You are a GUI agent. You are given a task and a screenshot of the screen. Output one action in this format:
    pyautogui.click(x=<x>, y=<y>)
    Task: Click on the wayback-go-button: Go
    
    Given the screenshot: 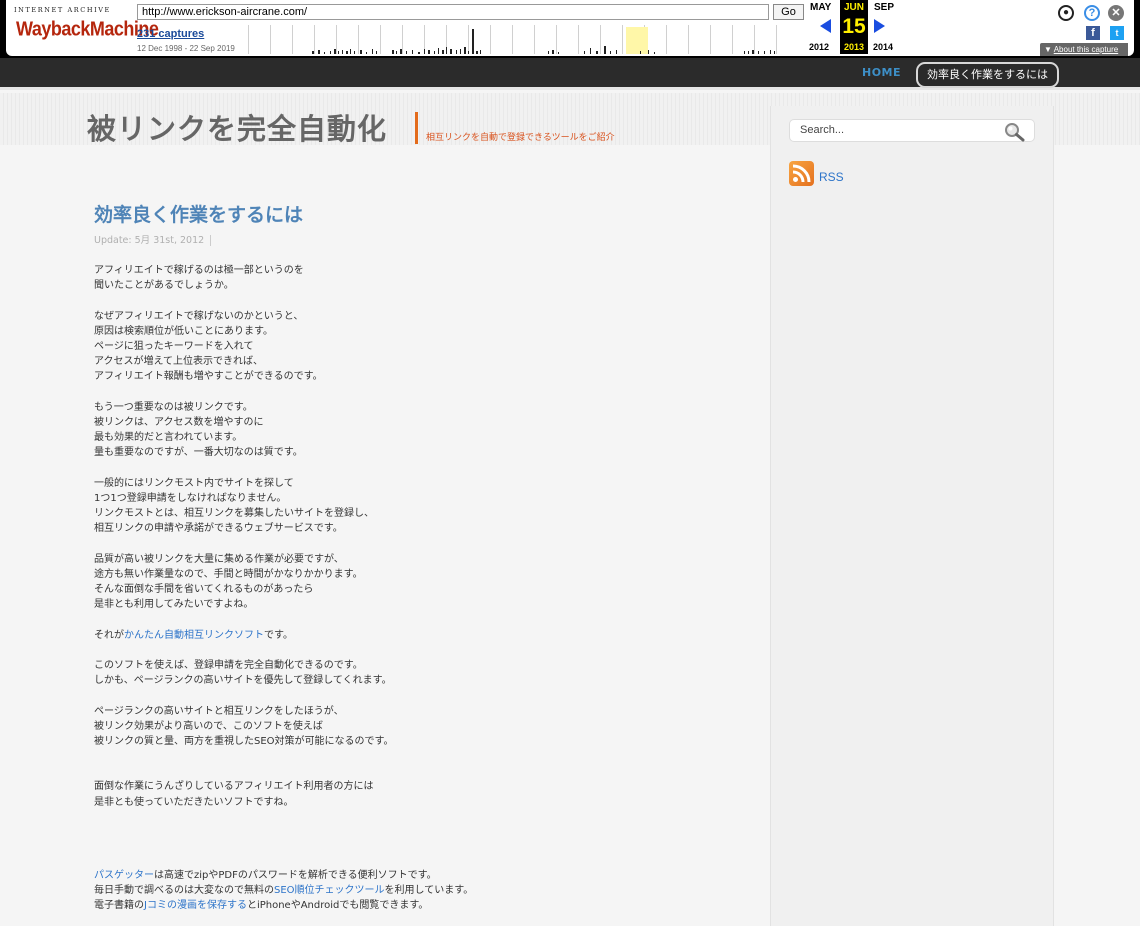 What is the action you would take?
    pyautogui.click(x=788, y=12)
    